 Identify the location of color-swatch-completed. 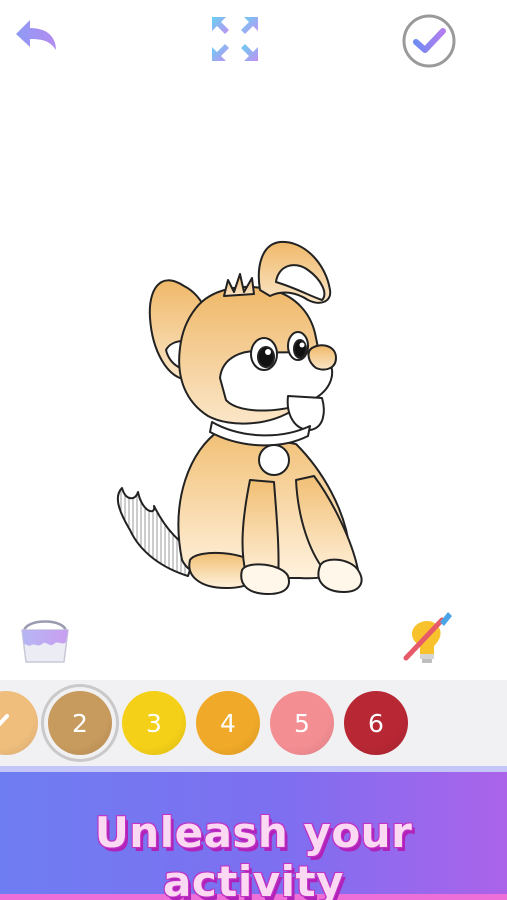
(19, 723).